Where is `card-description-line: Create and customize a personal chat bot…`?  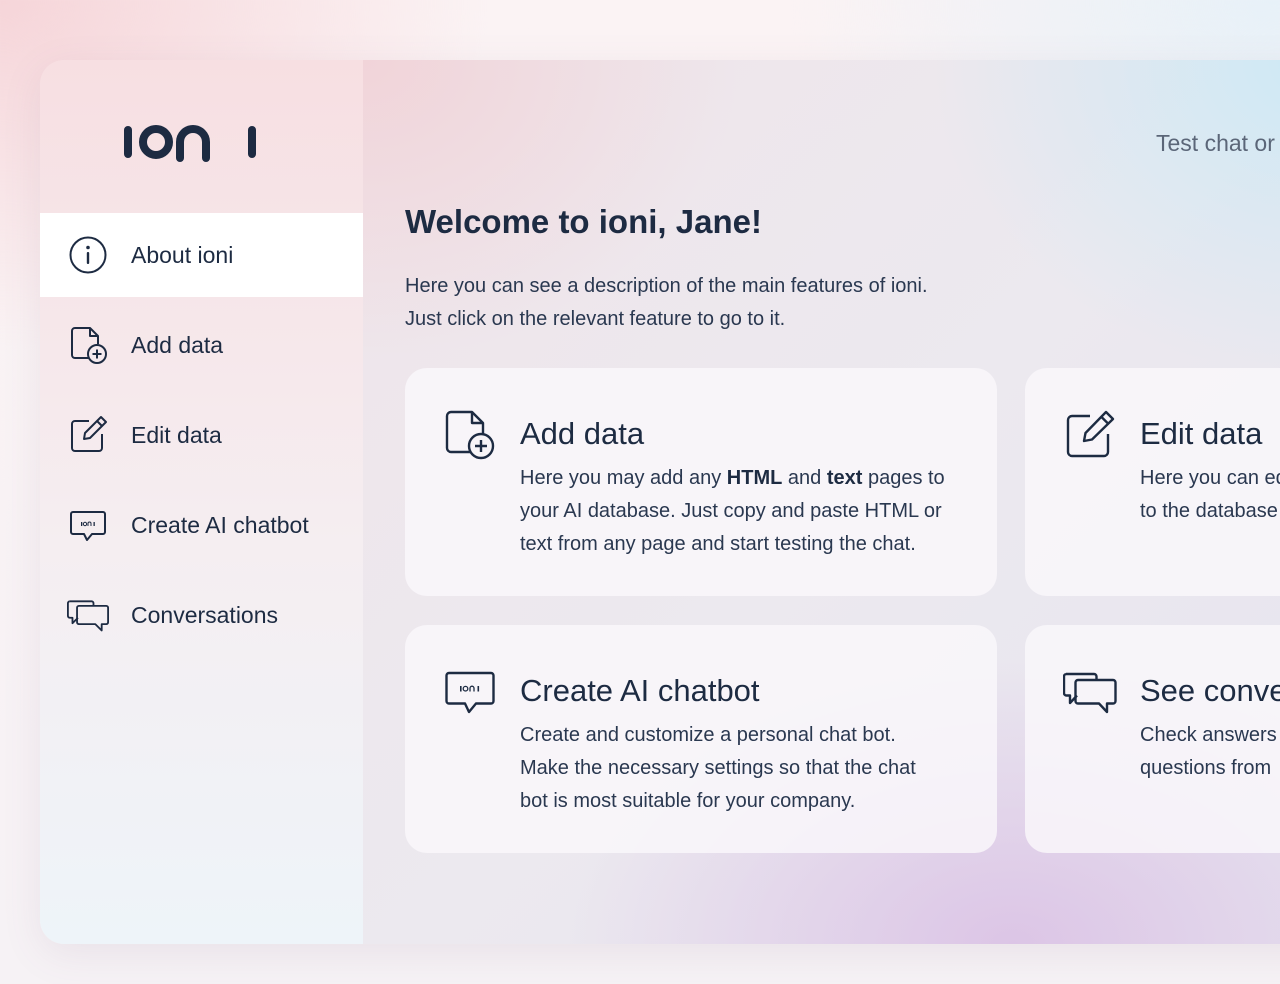
card-description-line: Create and customize a personal chat bot… is located at coordinates (708, 735).